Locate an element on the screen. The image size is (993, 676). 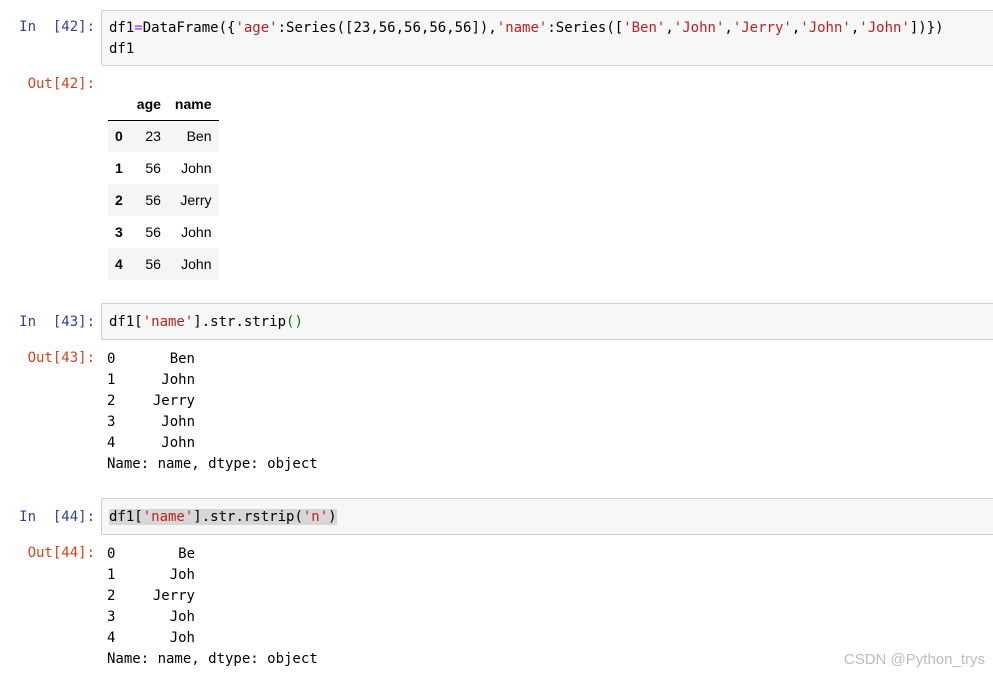
code-token: ])}) is located at coordinates (926, 28).